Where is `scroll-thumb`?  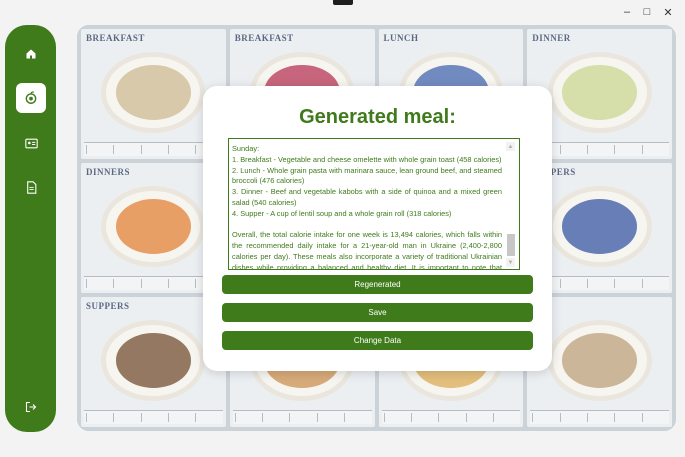 scroll-thumb is located at coordinates (511, 245).